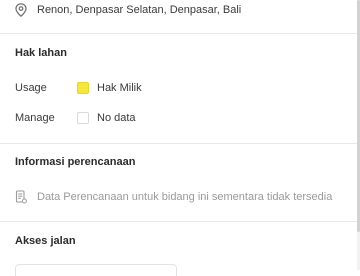 Image resolution: width=360 pixels, height=276 pixels. What do you see at coordinates (116, 118) in the screenshot?
I see `manage-value: No data` at bounding box center [116, 118].